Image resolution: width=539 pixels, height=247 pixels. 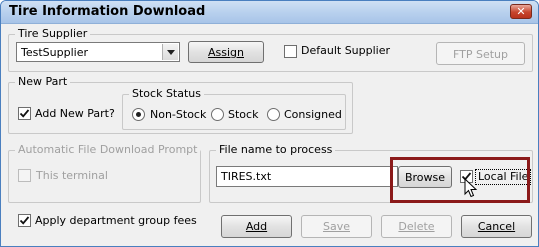 What do you see at coordinates (98, 52) in the screenshot?
I see `tire-supplier-select: TestSupplier` at bounding box center [98, 52].